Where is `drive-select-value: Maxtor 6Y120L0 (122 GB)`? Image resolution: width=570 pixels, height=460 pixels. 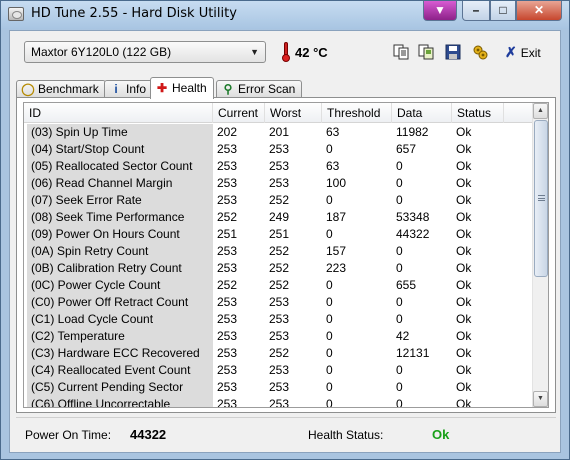 drive-select-value: Maxtor 6Y120L0 (122 GB) is located at coordinates (101, 52).